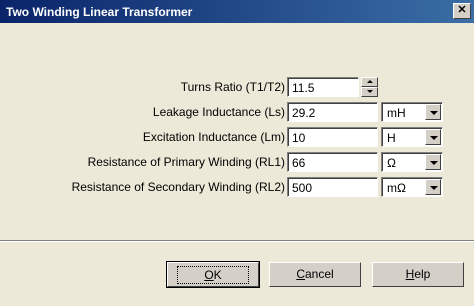 This screenshot has width=474, height=306. What do you see at coordinates (237, 241) in the screenshot?
I see `separator` at bounding box center [237, 241].